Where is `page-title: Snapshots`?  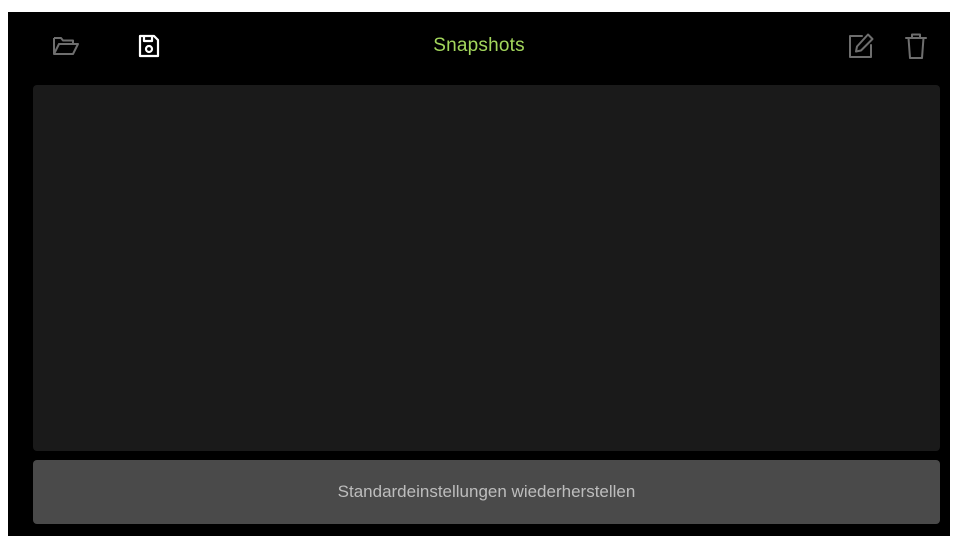 page-title: Snapshots is located at coordinates (479, 45).